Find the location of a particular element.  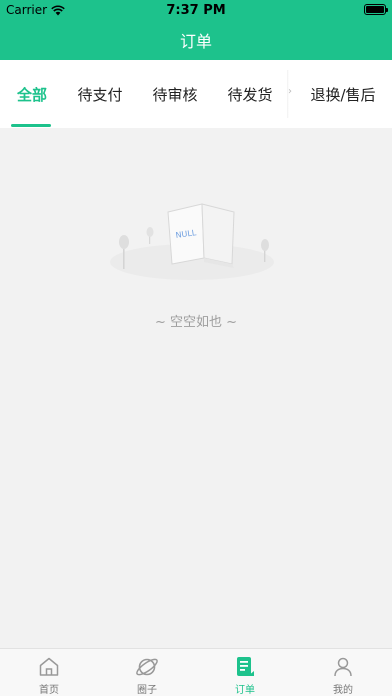

home-icon is located at coordinates (49, 666).